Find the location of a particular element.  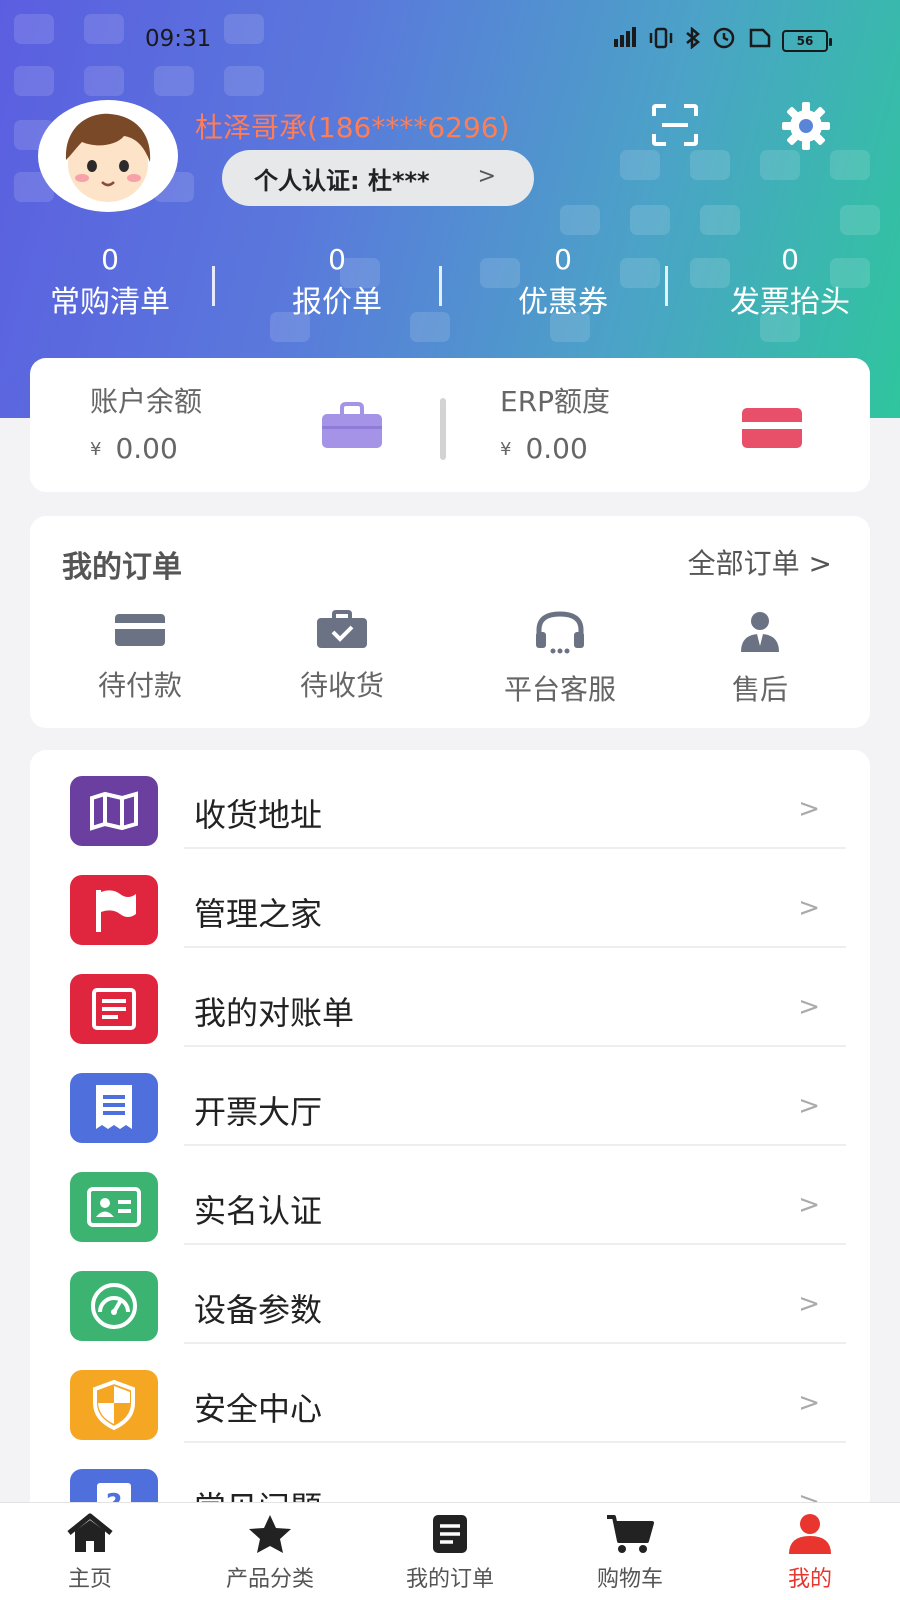

cert-label: 个人认证: 杜*** is located at coordinates (342, 180).